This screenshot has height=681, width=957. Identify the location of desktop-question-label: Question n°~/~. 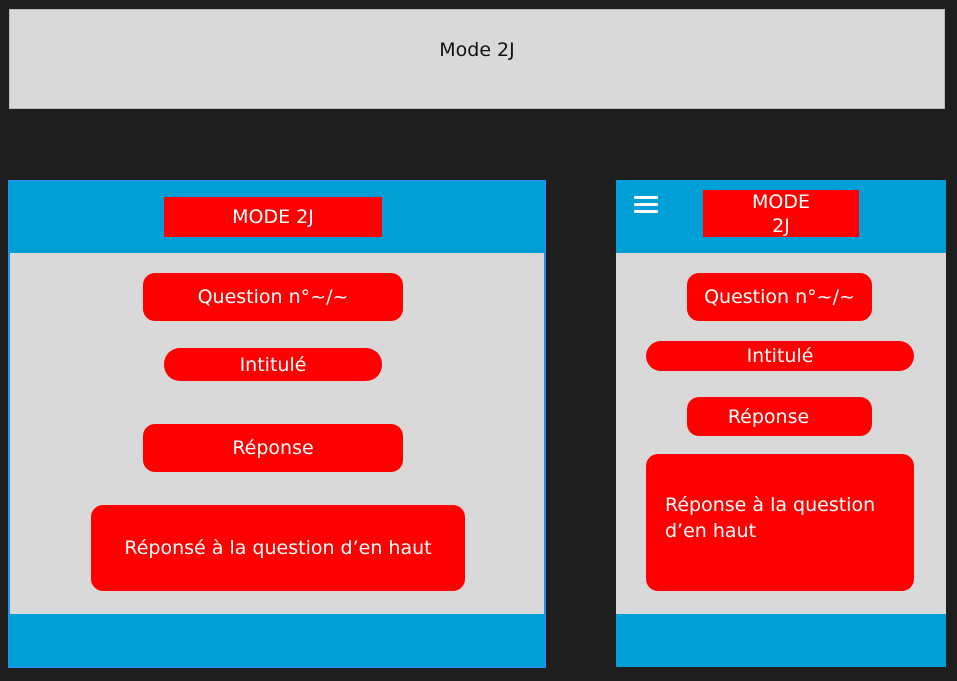
(273, 297).